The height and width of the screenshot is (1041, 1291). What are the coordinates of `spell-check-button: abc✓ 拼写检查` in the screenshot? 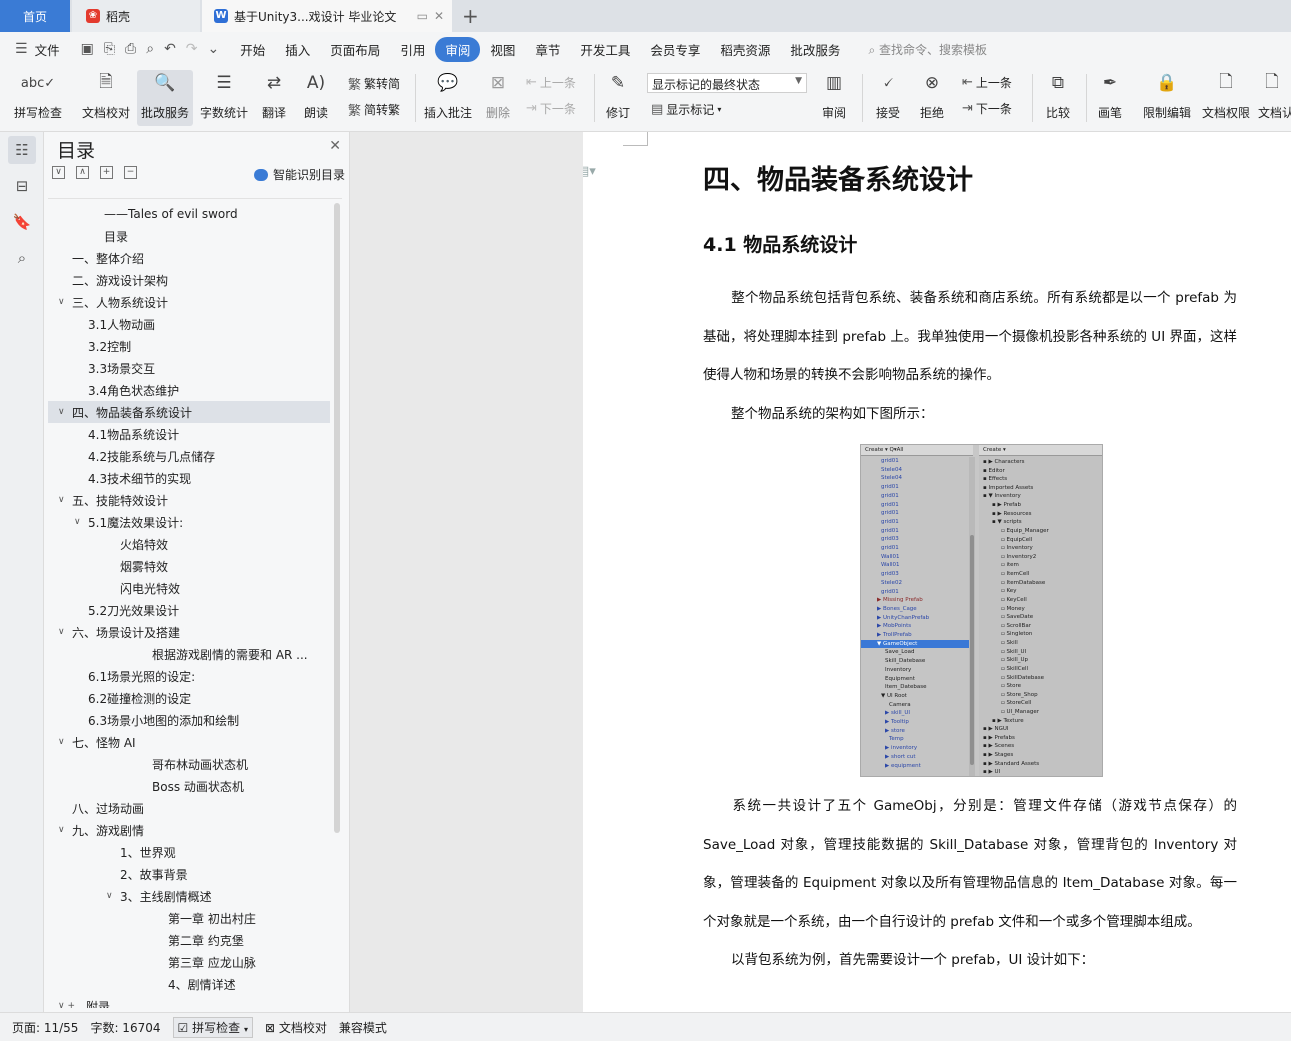 It's located at (38, 98).